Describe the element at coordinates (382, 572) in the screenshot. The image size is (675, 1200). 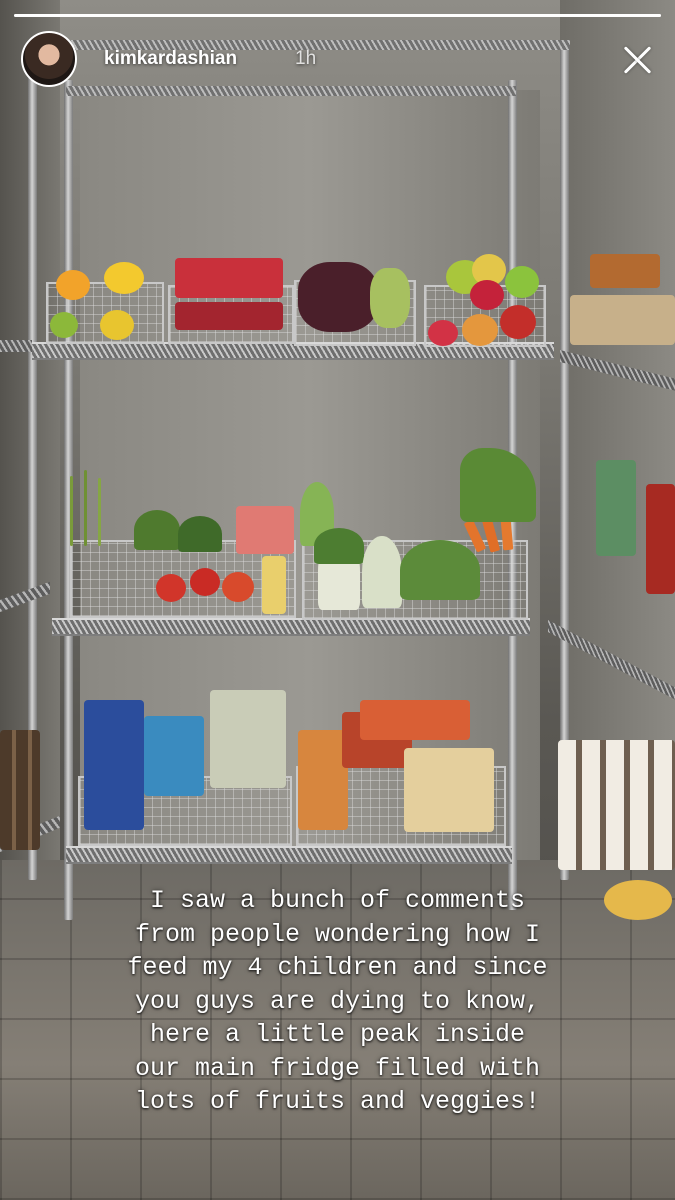
I see `bok-choy` at that location.